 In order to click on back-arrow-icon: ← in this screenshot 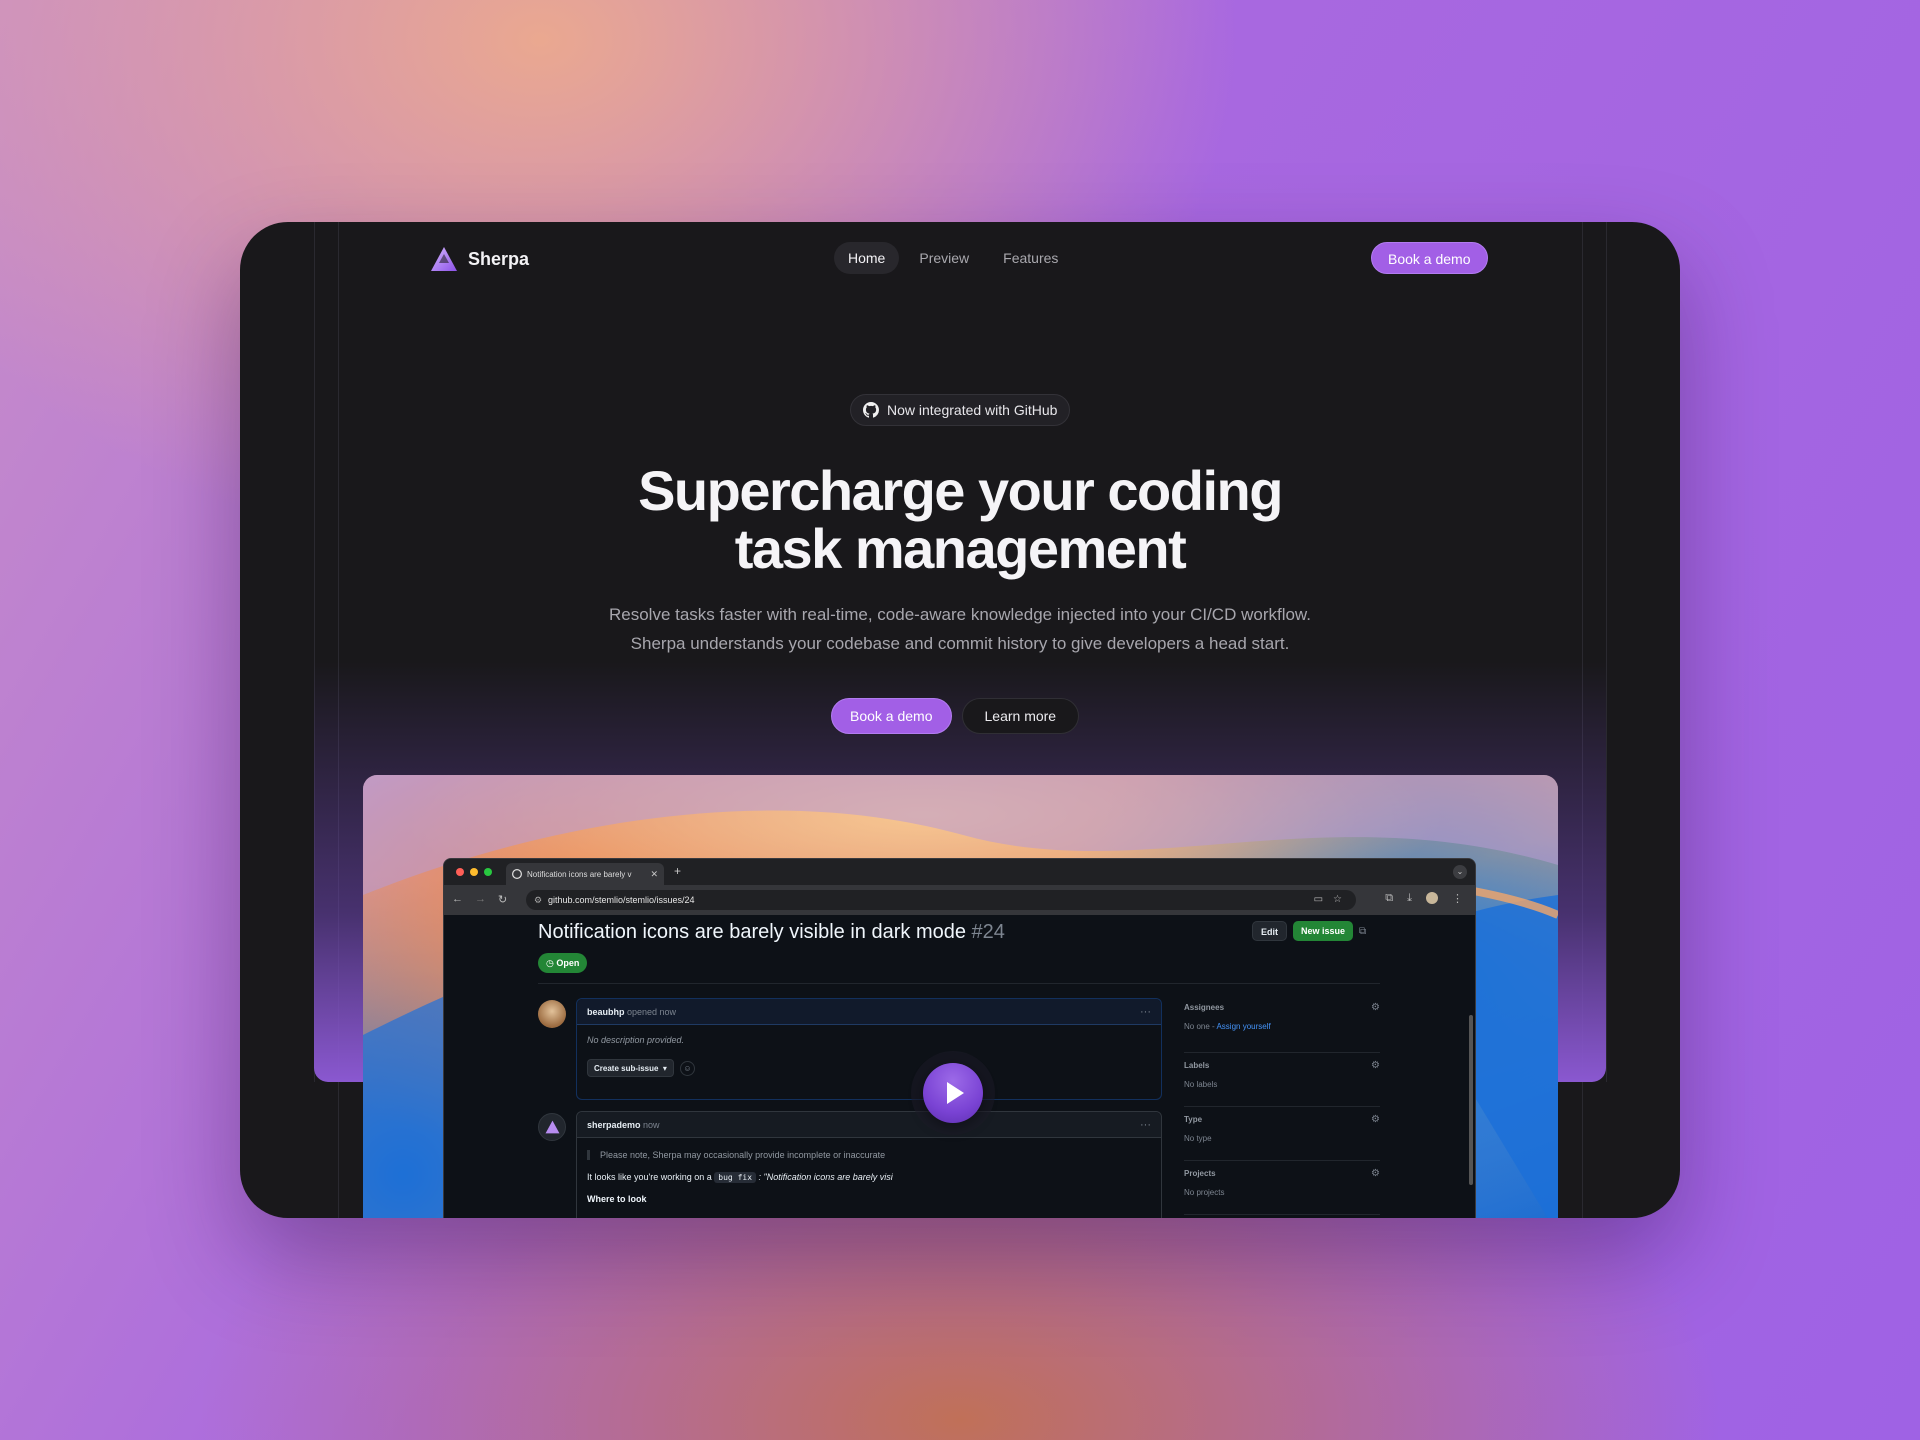, I will do `click(457, 899)`.